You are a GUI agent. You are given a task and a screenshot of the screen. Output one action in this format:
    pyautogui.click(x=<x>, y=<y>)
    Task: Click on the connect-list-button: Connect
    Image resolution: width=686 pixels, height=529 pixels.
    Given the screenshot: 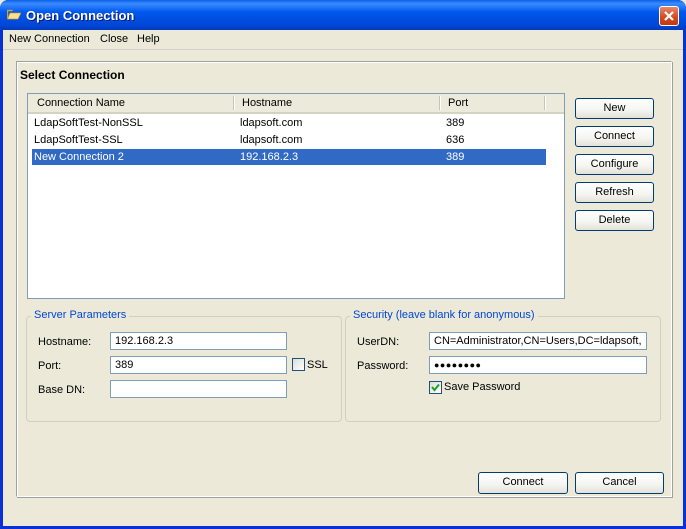 What is the action you would take?
    pyautogui.click(x=614, y=136)
    